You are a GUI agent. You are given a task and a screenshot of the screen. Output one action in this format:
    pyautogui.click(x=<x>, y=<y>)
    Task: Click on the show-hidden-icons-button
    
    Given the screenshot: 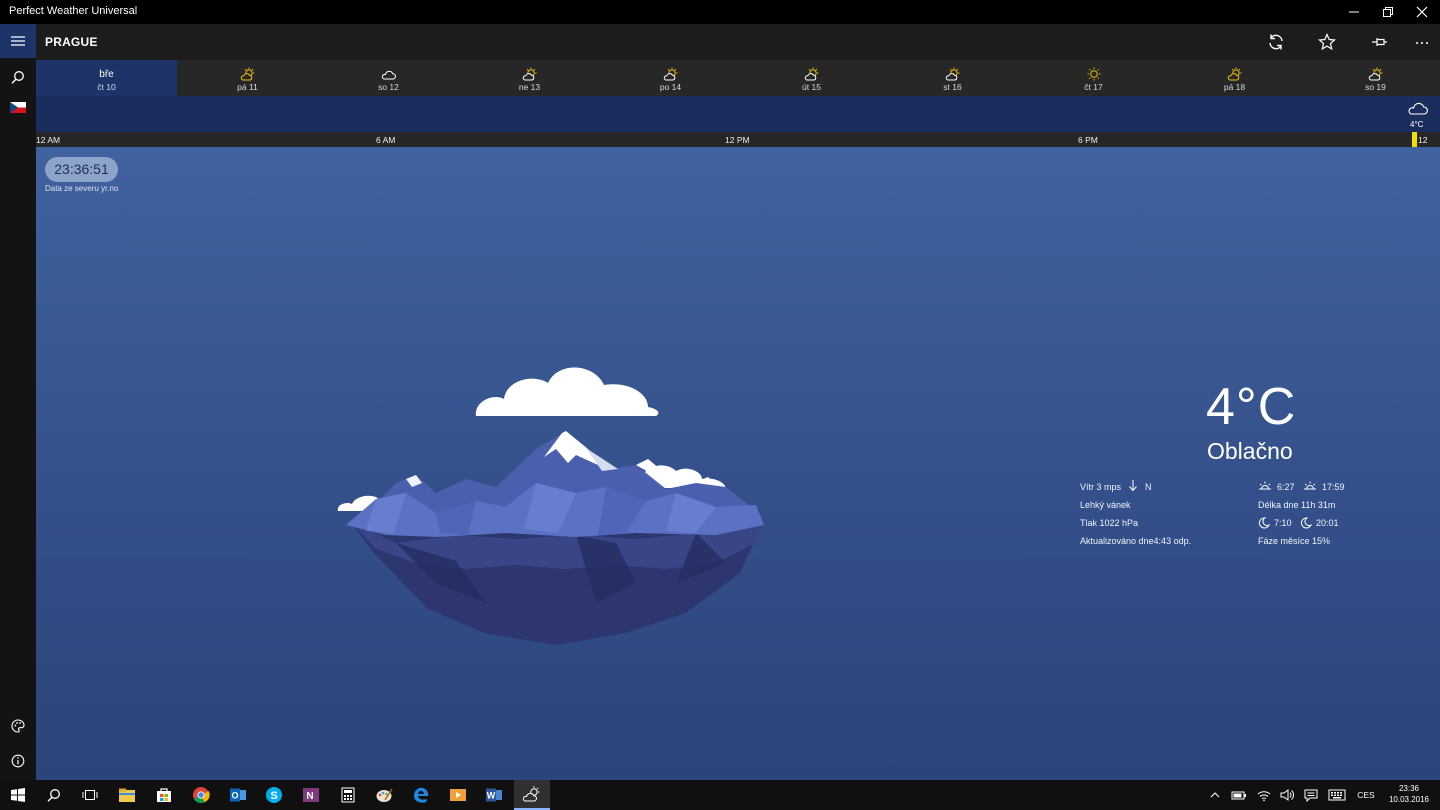 What is the action you would take?
    pyautogui.click(x=1215, y=795)
    